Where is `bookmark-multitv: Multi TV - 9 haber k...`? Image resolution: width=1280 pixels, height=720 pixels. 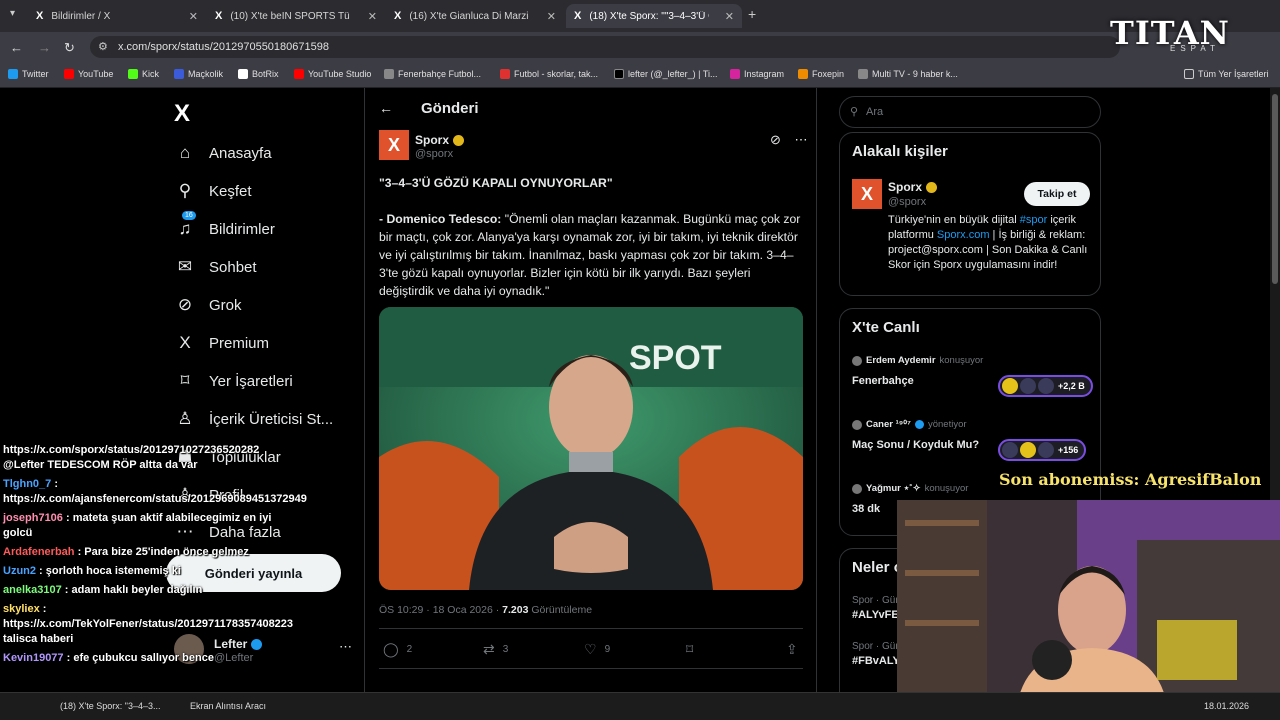
bookmark-multitv: Multi TV - 9 haber k... is located at coordinates (908, 74).